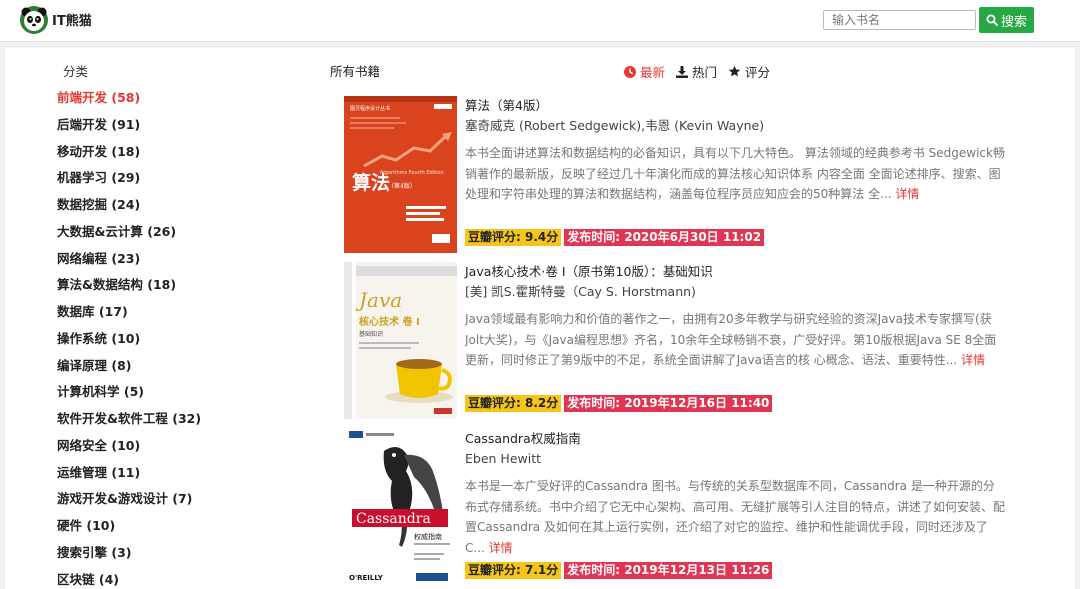  I want to click on douban-score-badge: 豆瓣评分: 8.2分, so click(513, 403).